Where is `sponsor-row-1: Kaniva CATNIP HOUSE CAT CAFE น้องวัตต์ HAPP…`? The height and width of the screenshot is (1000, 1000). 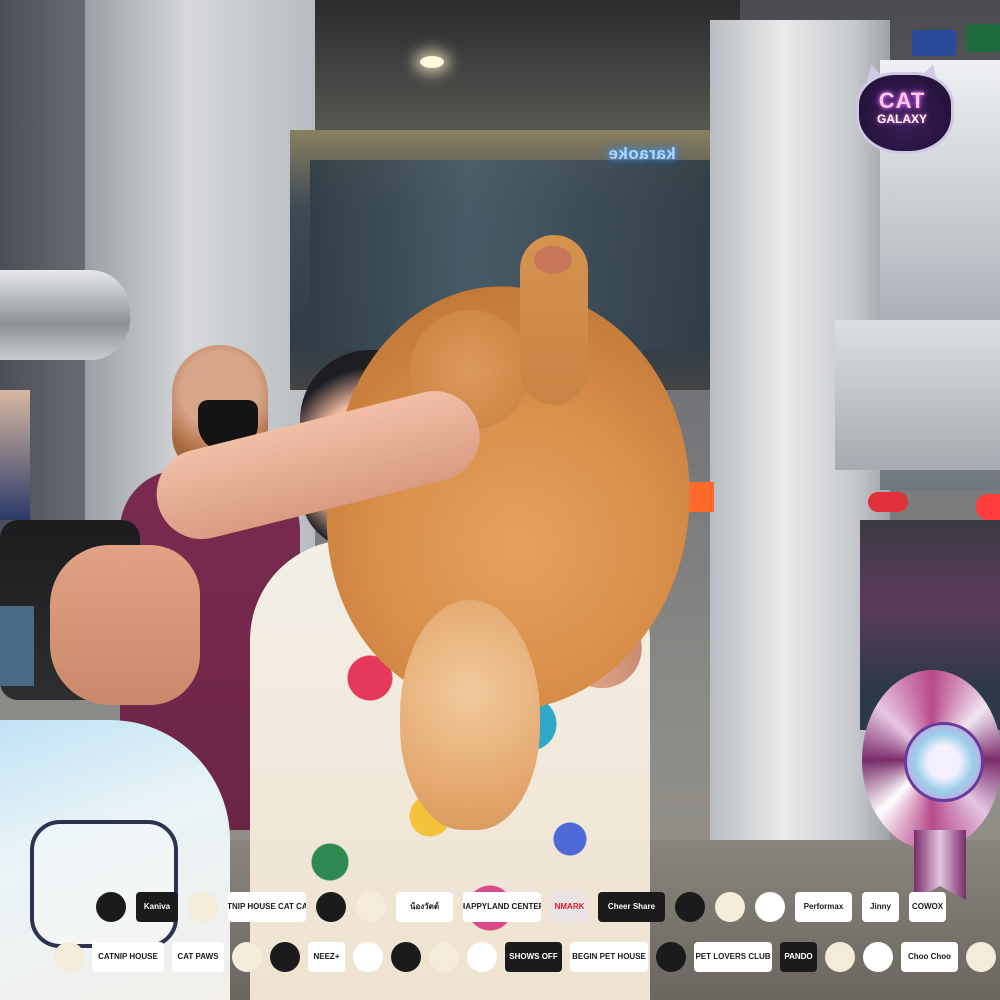
sponsor-row-1: Kaniva CATNIP HOUSE CAT CAFE น้องวัตต์ HAPP… is located at coordinates (515, 912).